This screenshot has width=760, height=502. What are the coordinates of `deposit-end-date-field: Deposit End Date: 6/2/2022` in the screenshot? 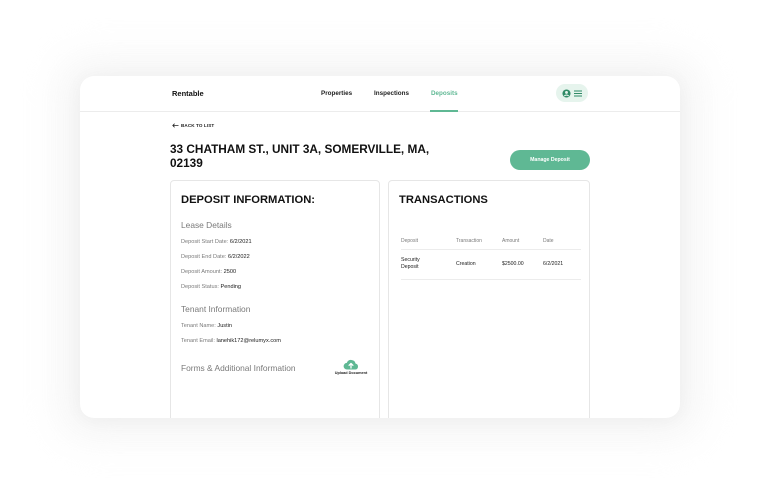 It's located at (215, 257).